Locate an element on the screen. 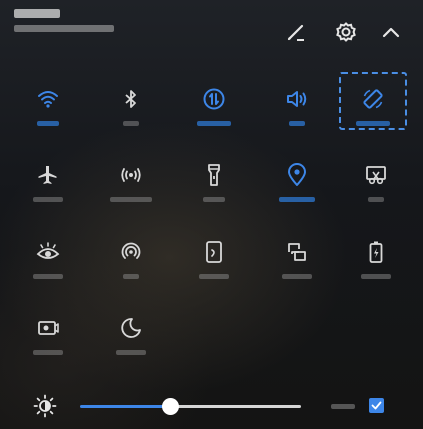 This screenshot has width=423, height=429. tile-nfc is located at coordinates (131, 270).